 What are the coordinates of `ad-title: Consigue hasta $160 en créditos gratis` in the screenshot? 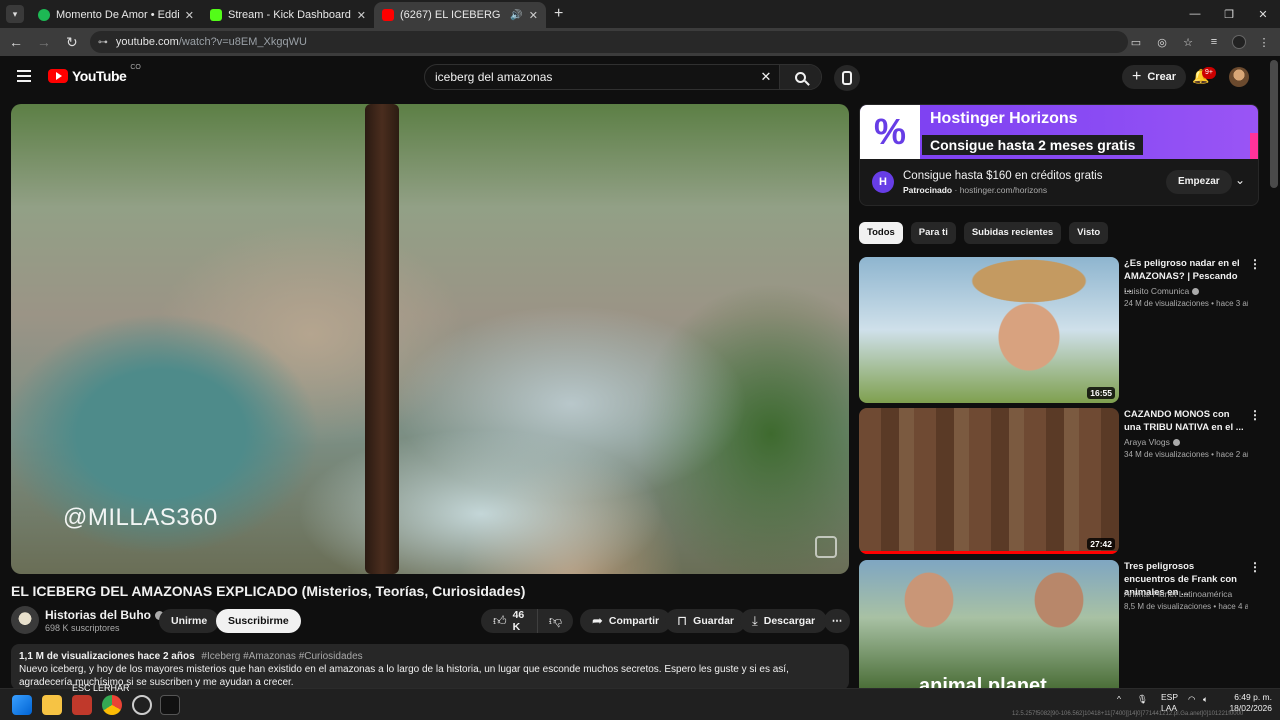 It's located at (1003, 176).